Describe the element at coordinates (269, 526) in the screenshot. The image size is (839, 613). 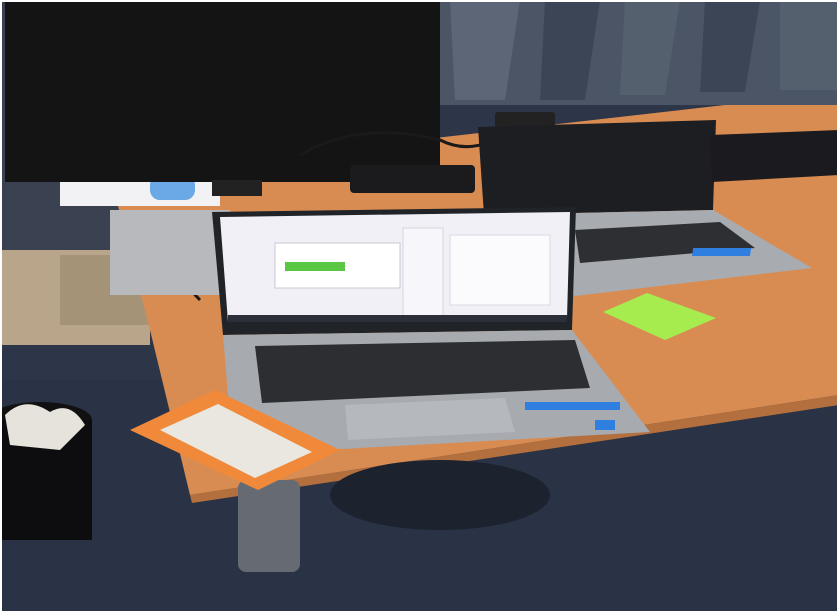
I see `desk-leg` at that location.